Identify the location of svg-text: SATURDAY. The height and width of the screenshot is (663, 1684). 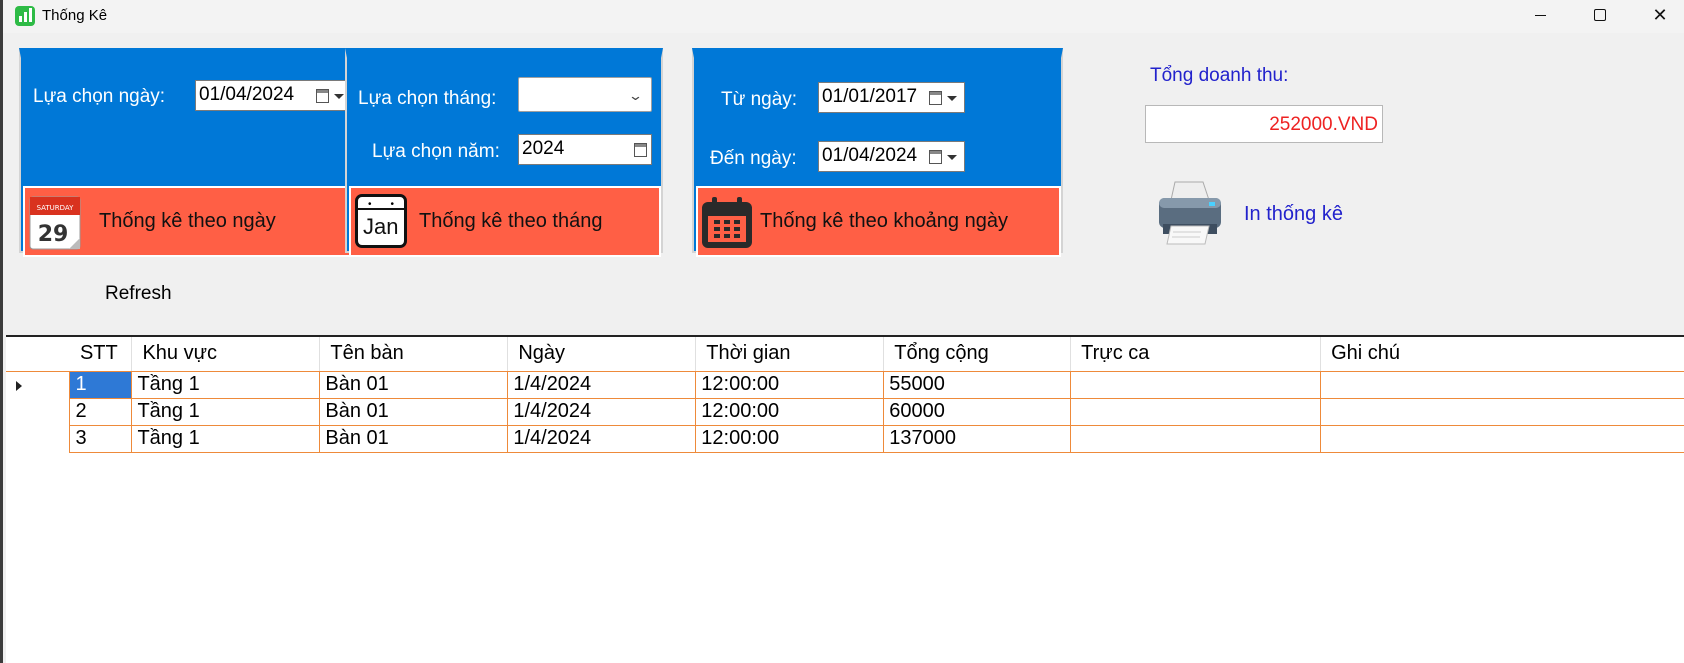
(56, 208).